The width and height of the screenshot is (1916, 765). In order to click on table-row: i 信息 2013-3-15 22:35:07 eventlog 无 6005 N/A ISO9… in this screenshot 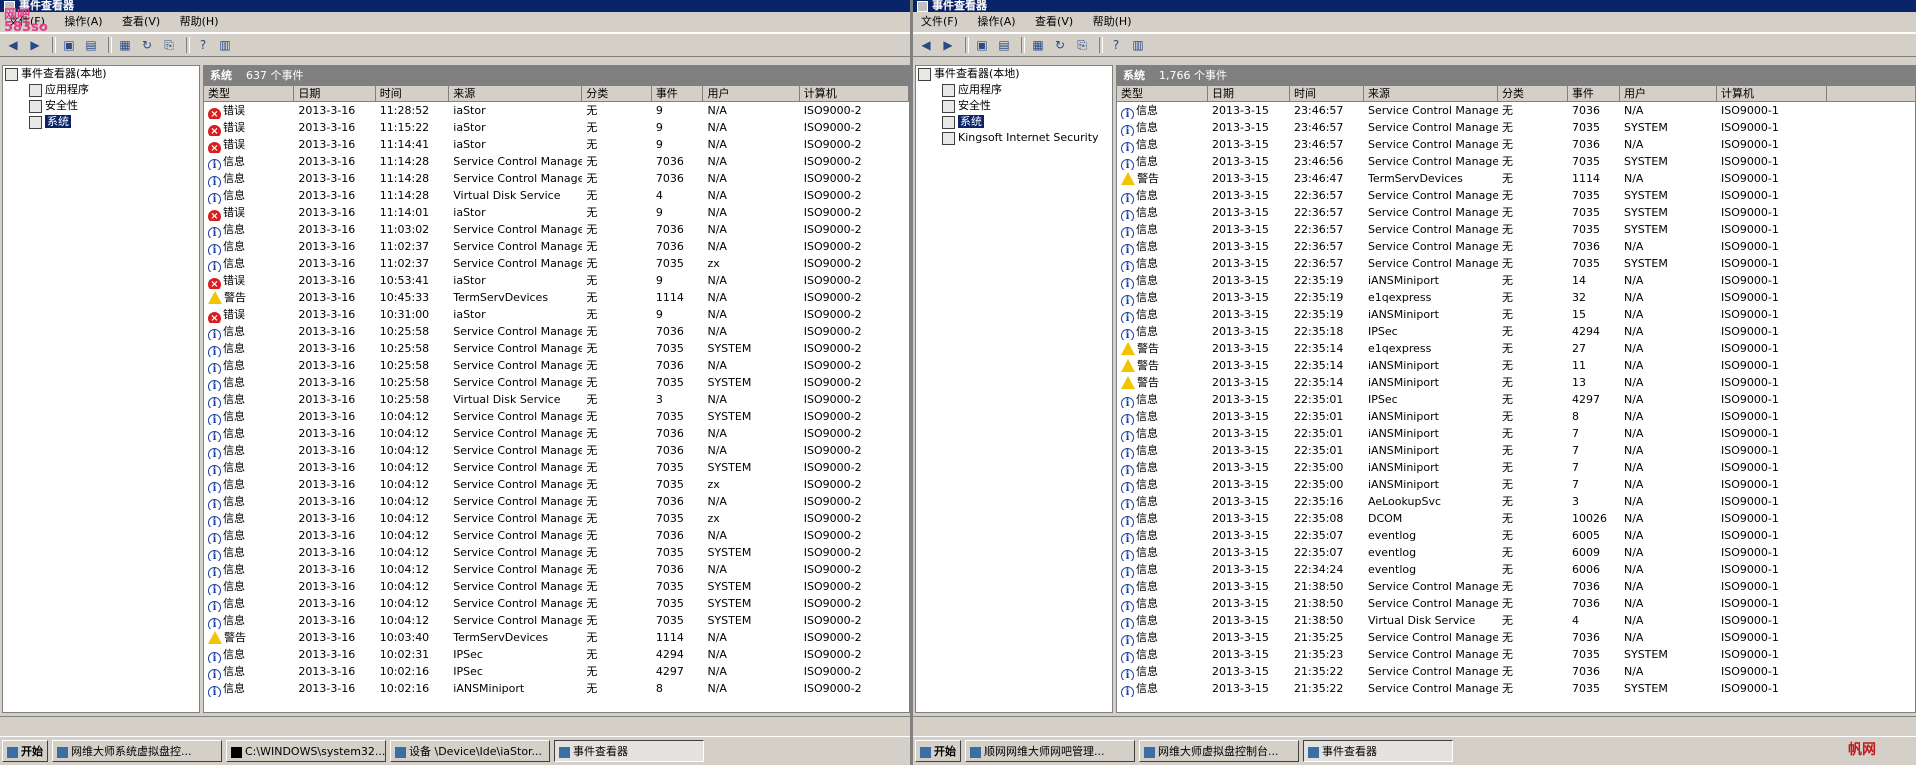, I will do `click(1516, 535)`.